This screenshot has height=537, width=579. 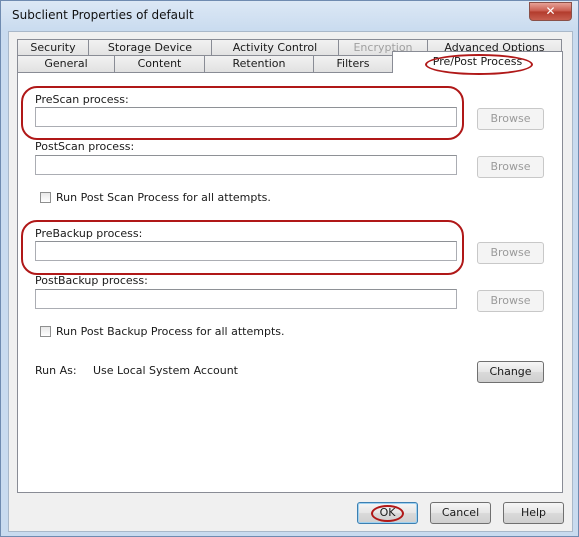 What do you see at coordinates (165, 370) in the screenshot?
I see `run-as-value: Use Local System Account` at bounding box center [165, 370].